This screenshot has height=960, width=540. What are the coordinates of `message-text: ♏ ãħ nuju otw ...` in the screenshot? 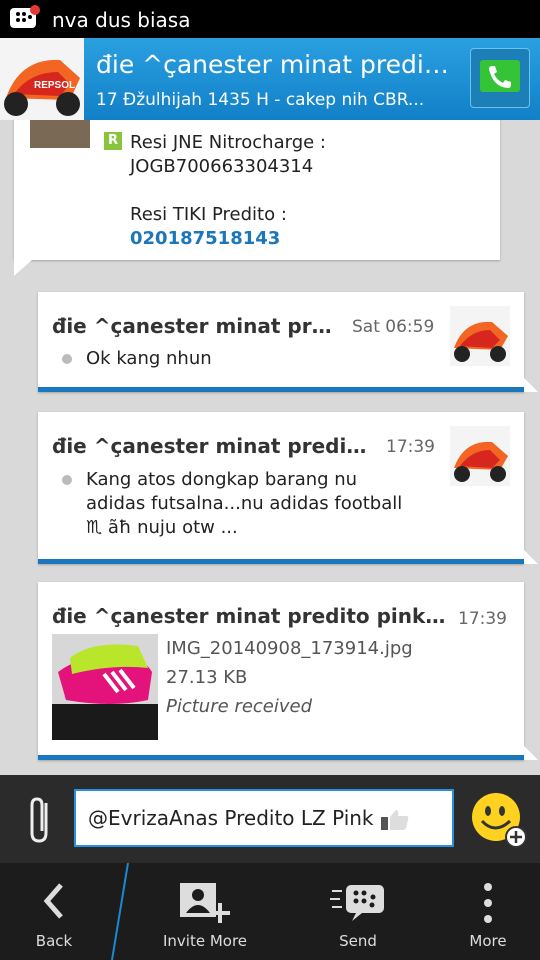 It's located at (162, 527).